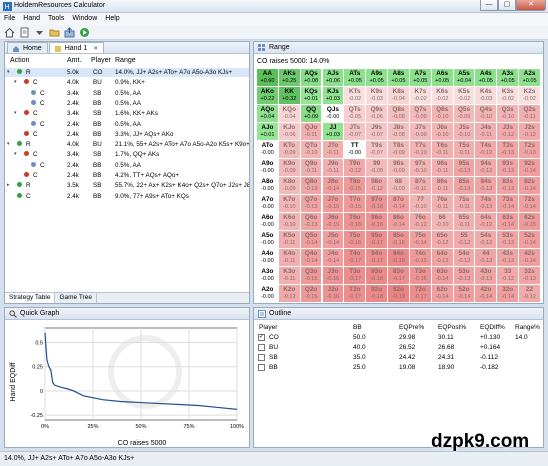 This screenshot has width=548, height=466. What do you see at coordinates (420, 114) in the screenshot?
I see `range-cell: Q7s -0.09` at bounding box center [420, 114].